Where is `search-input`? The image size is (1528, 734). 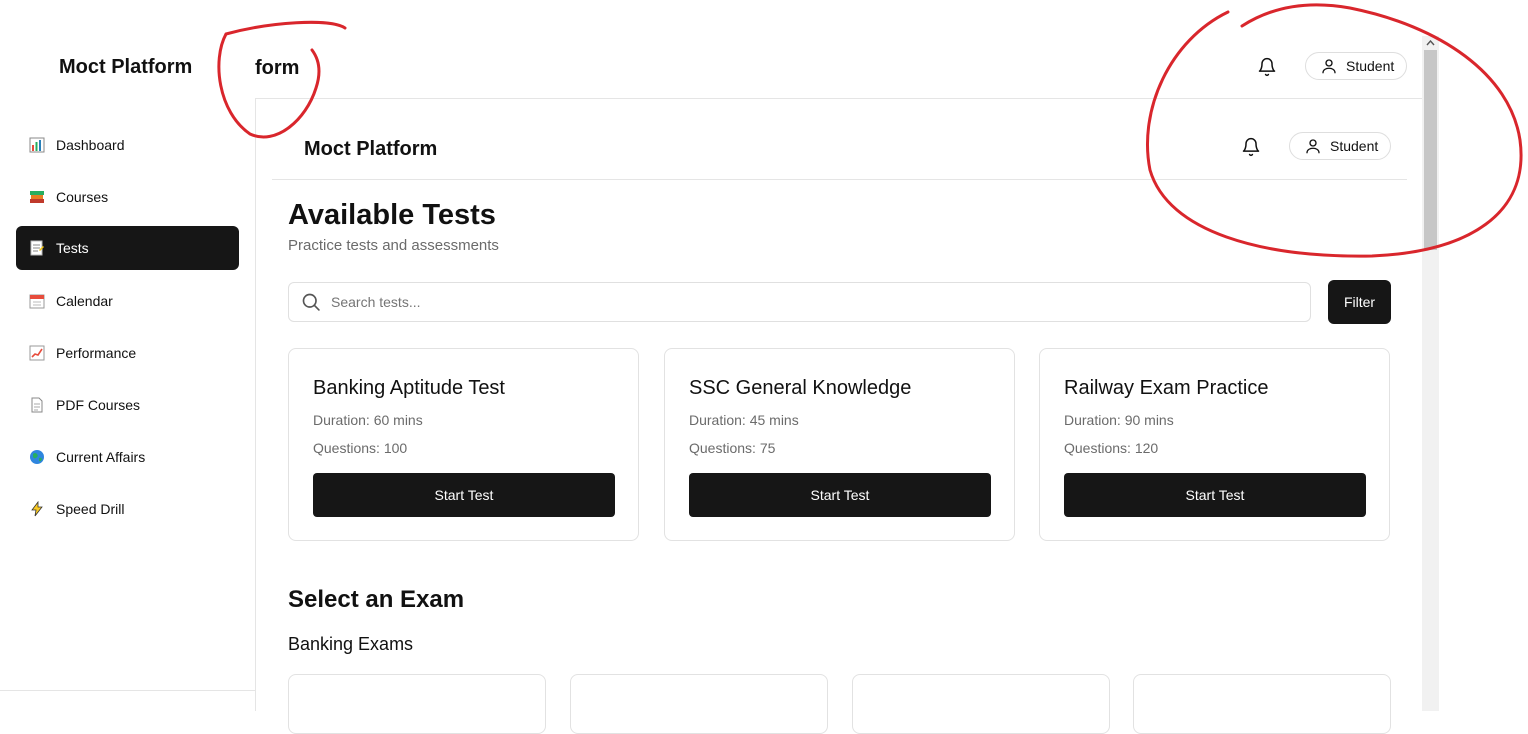
search-input is located at coordinates (781, 302).